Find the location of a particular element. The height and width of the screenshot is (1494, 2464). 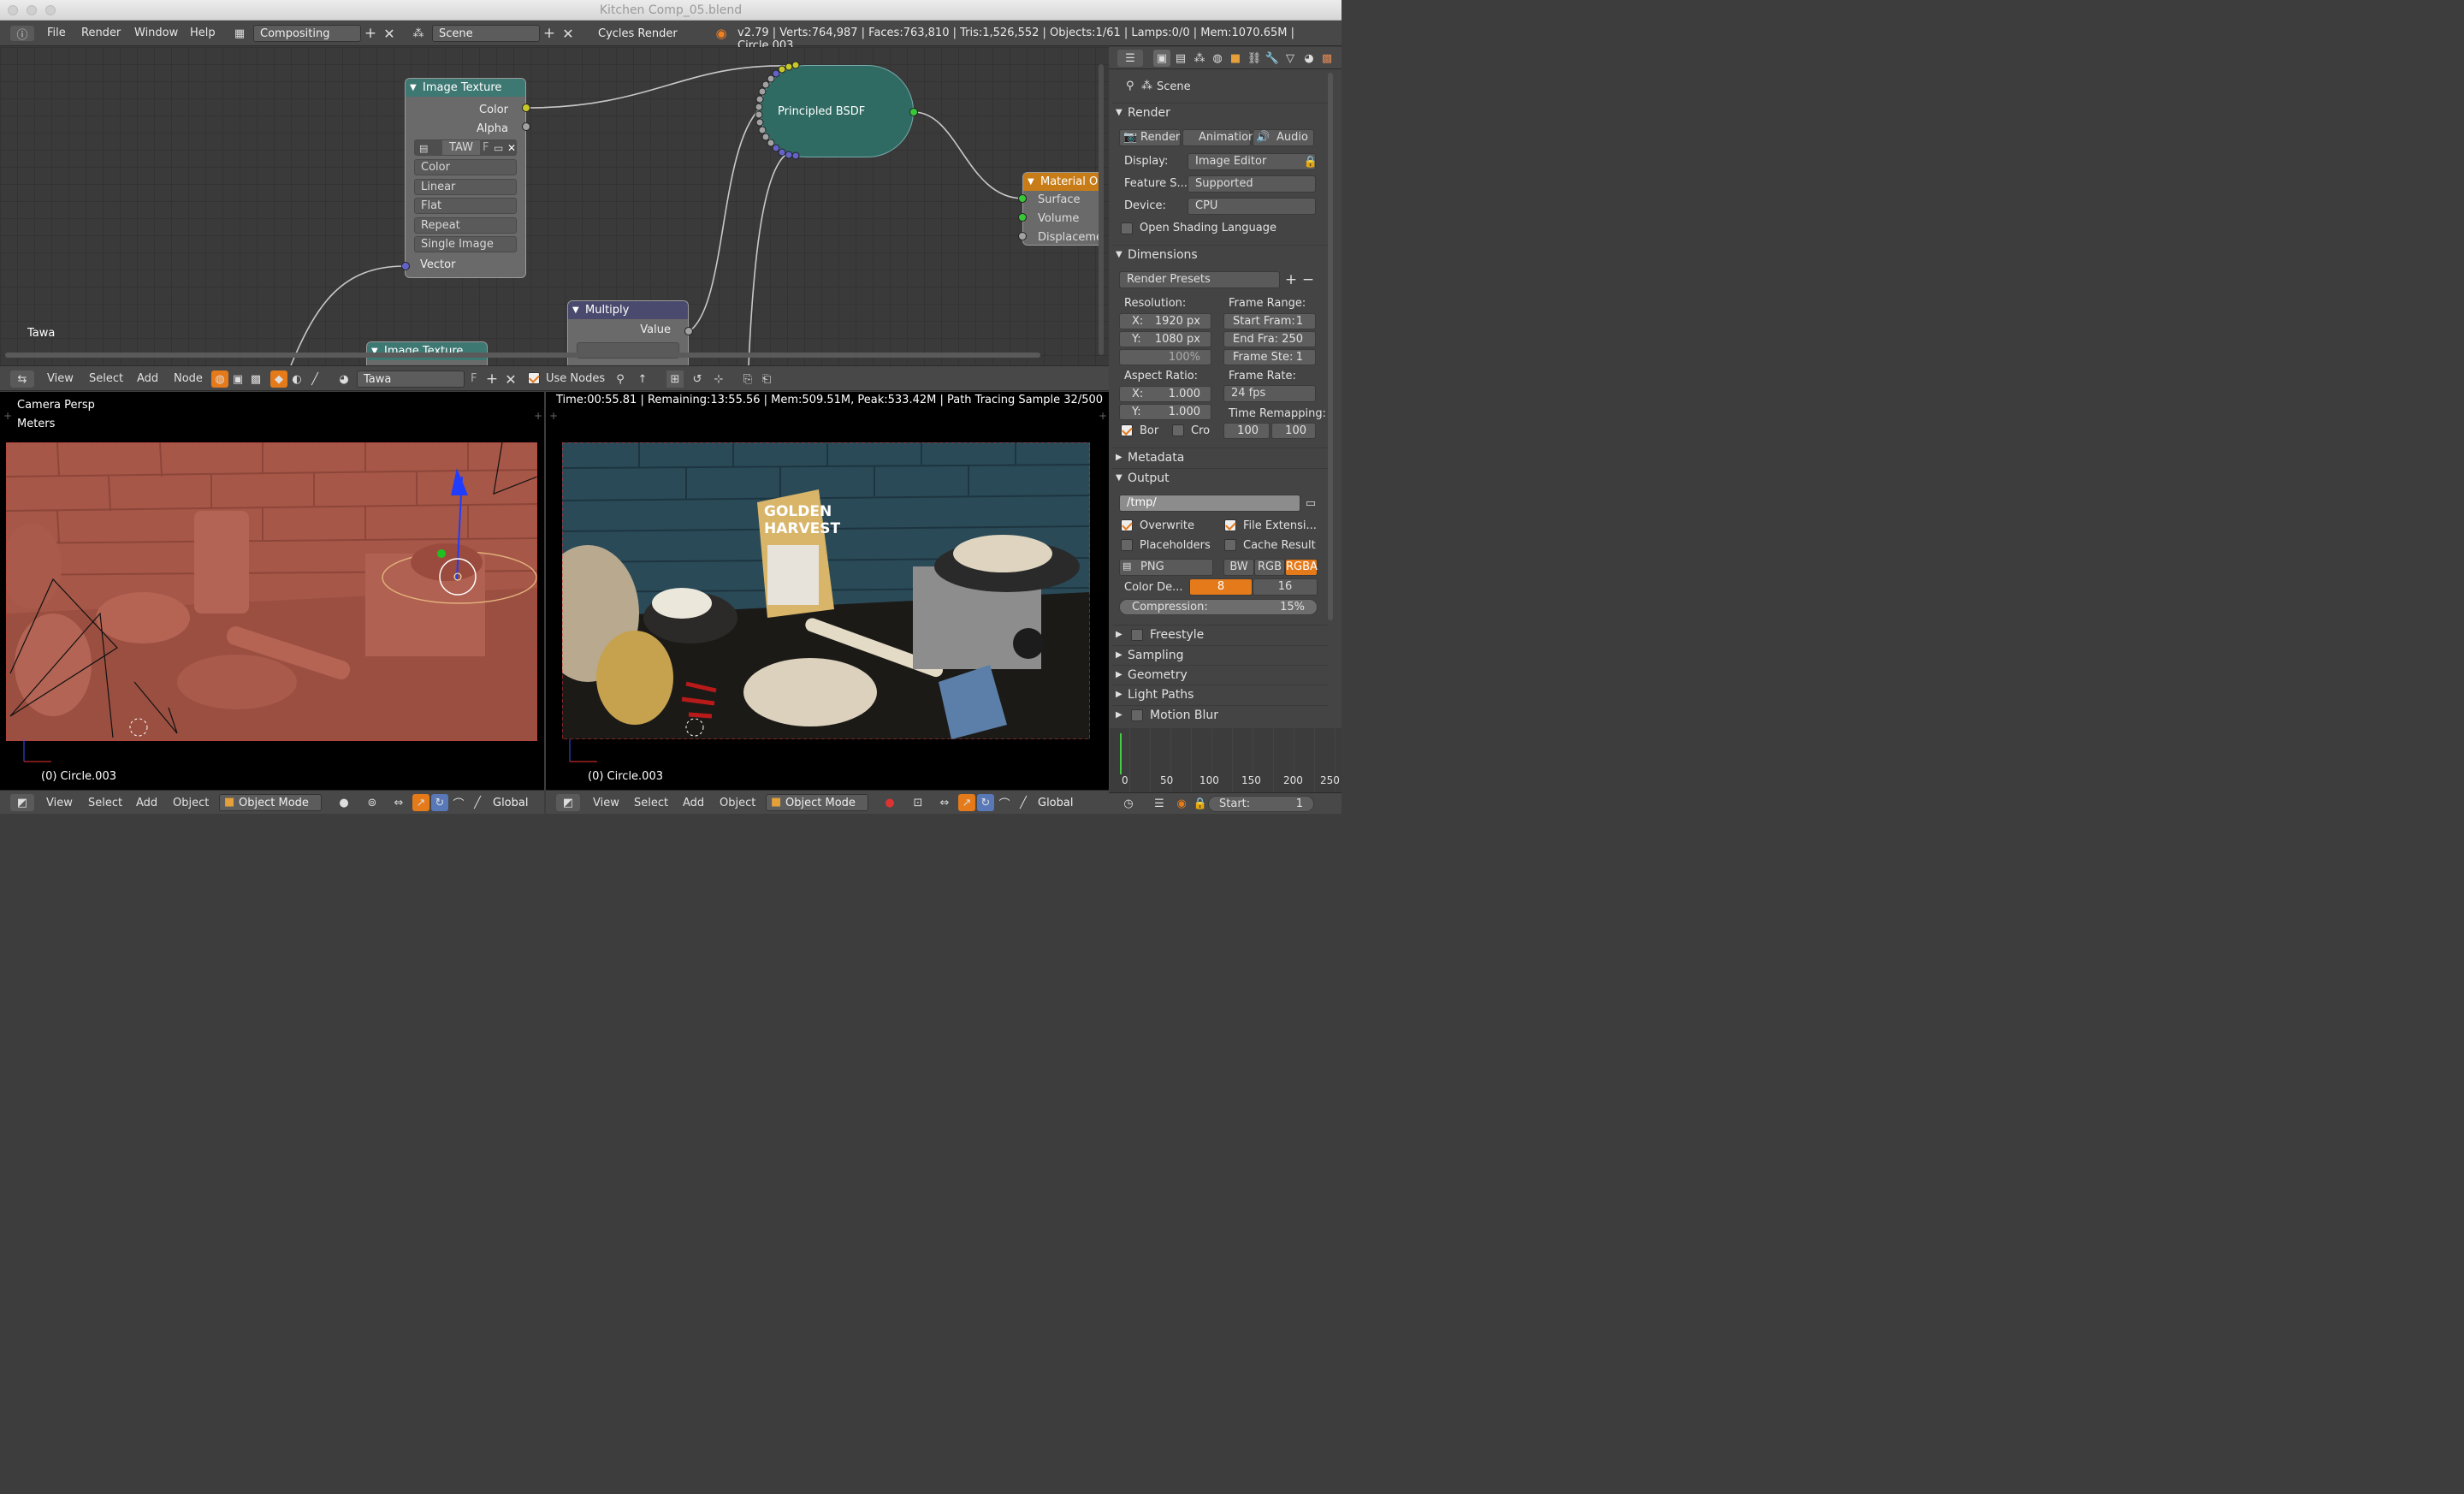

aspect-x-field: X: 1.000 is located at coordinates (1165, 394).